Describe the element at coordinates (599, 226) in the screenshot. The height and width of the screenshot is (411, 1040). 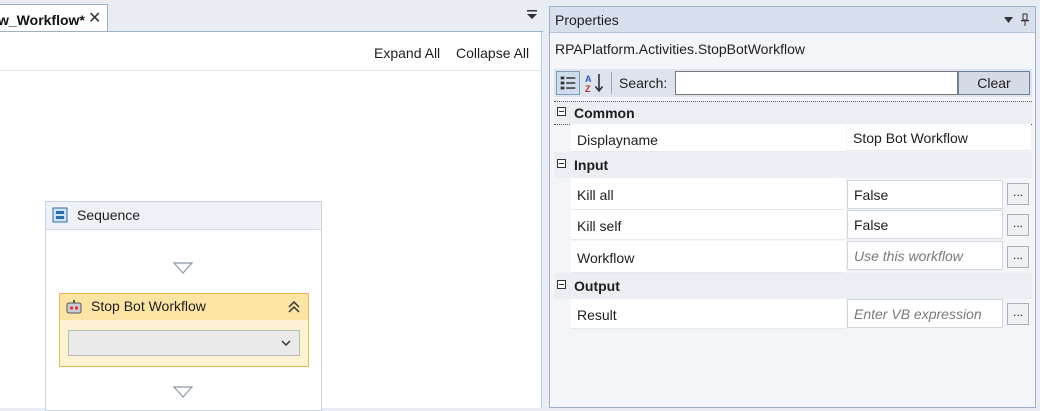
I see `property-name-text: Kill self` at that location.